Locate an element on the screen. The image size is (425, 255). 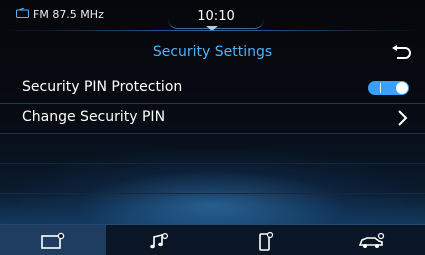
chevron-right-icon is located at coordinates (403, 118).